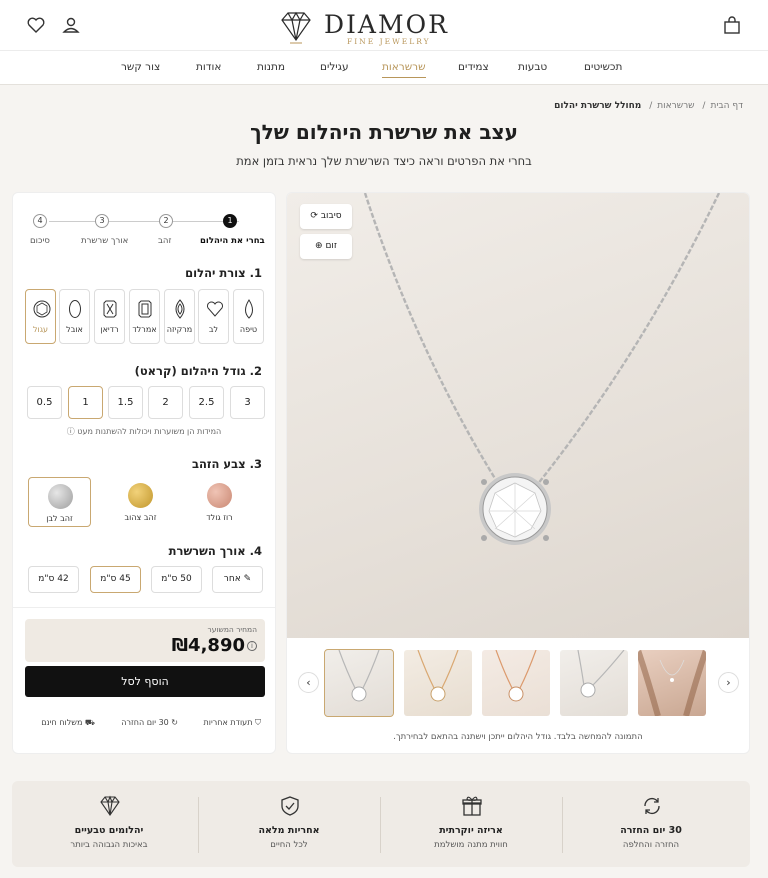  What do you see at coordinates (227, 464) in the screenshot?
I see `gold-heading: 3. צבע הזהב` at bounding box center [227, 464].